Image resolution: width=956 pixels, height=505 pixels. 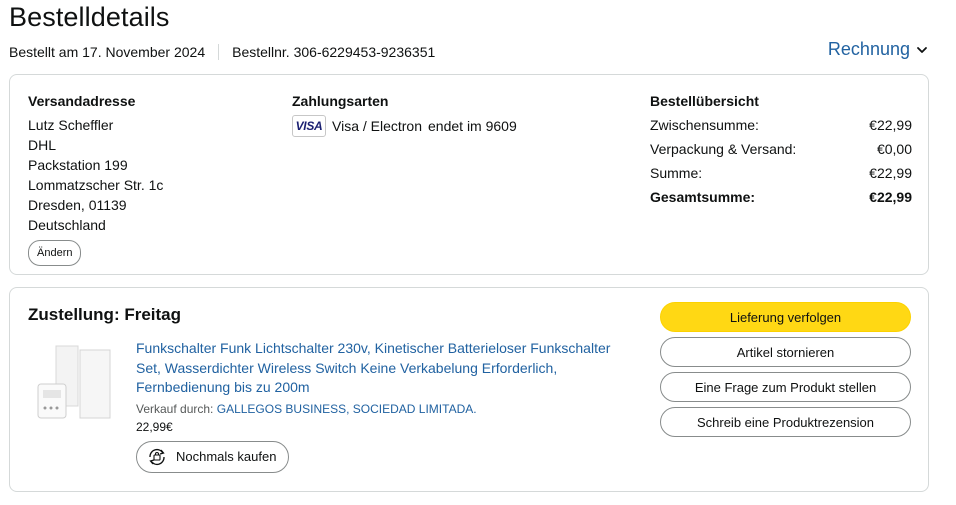 What do you see at coordinates (922, 49) in the screenshot?
I see `chevron-down-icon` at bounding box center [922, 49].